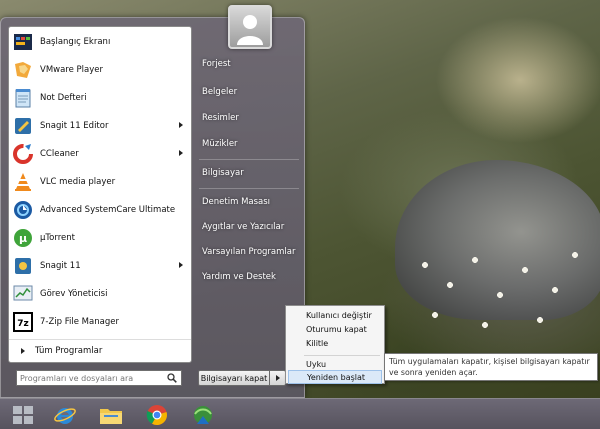 This screenshot has width=600, height=429. I want to click on file-explorer-icon, so click(111, 416).